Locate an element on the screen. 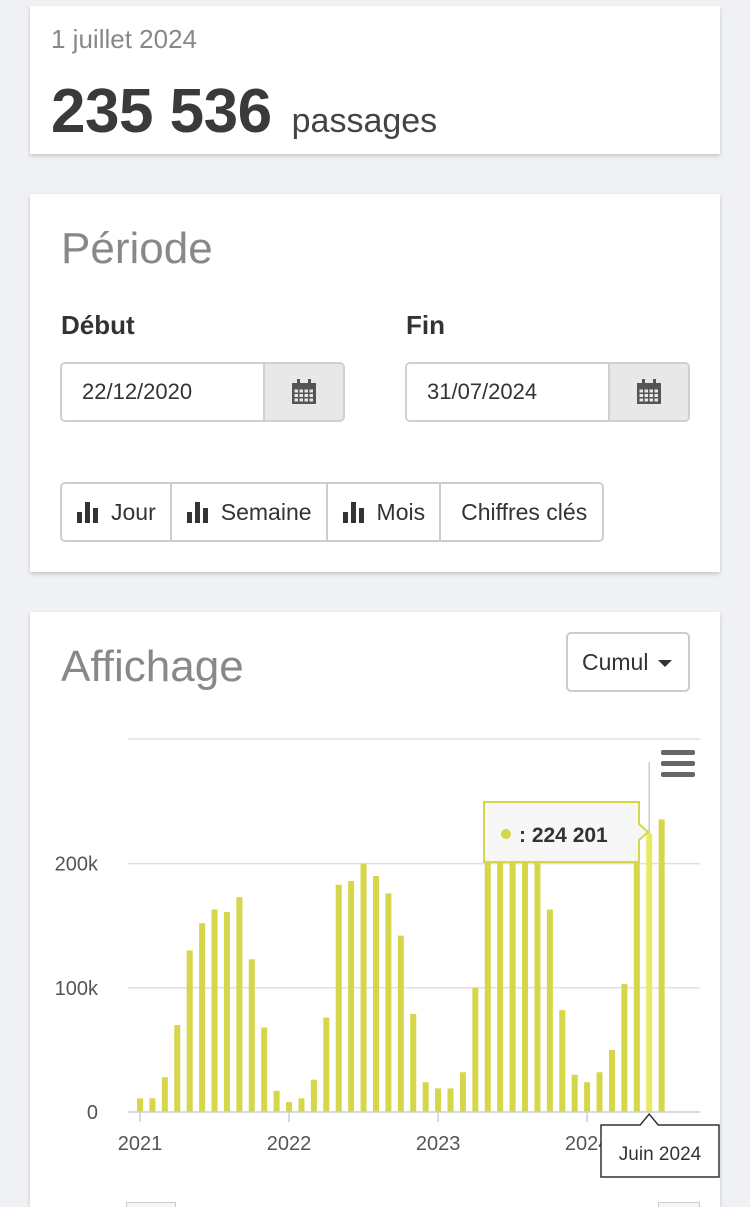  start-date-picker-button is located at coordinates (303, 392).